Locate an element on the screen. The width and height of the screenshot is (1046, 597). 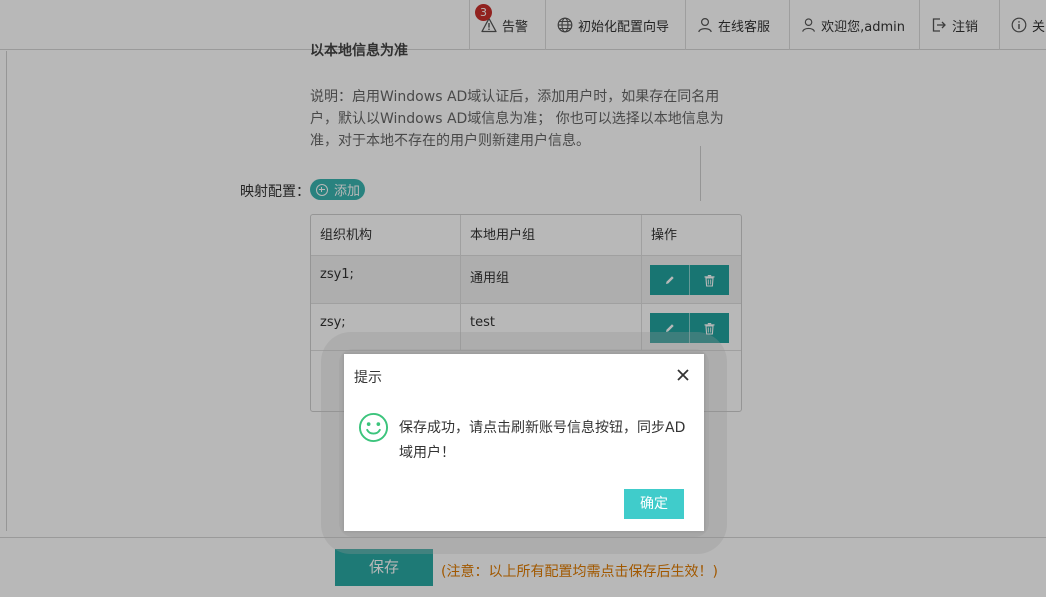
dialog-title: 提示 is located at coordinates (368, 378).